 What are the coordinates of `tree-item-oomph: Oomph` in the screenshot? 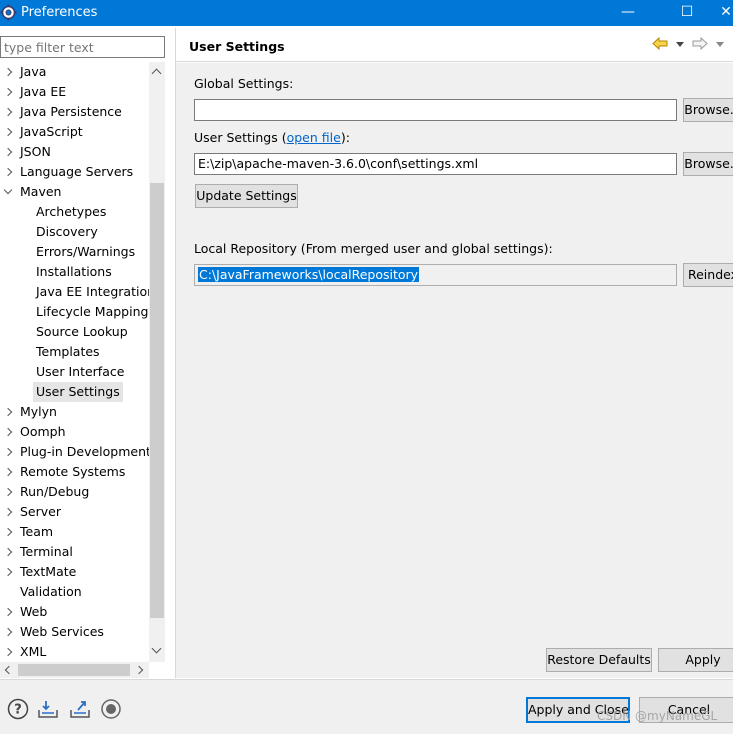 It's located at (74, 432).